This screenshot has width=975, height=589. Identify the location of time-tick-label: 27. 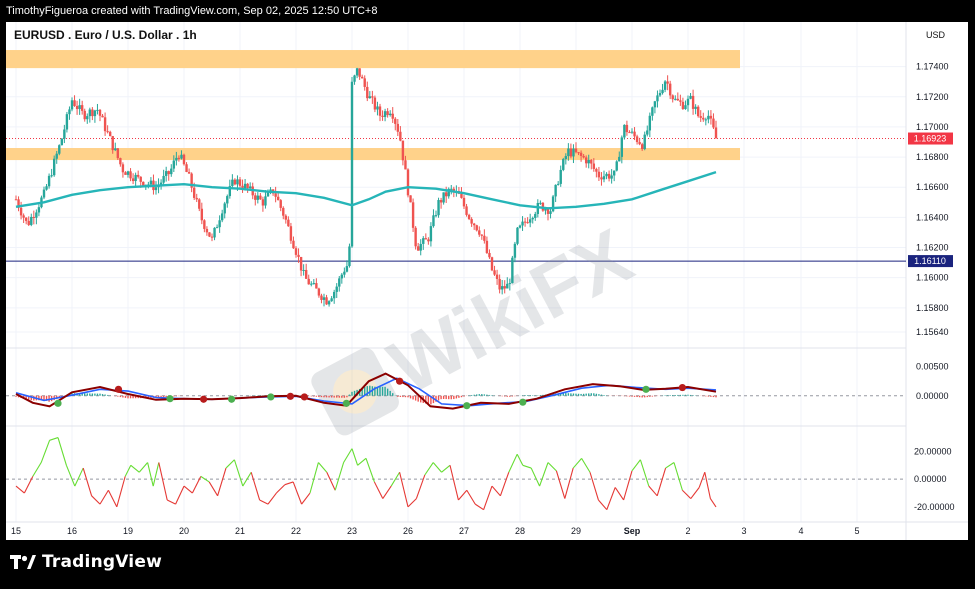
(464, 531).